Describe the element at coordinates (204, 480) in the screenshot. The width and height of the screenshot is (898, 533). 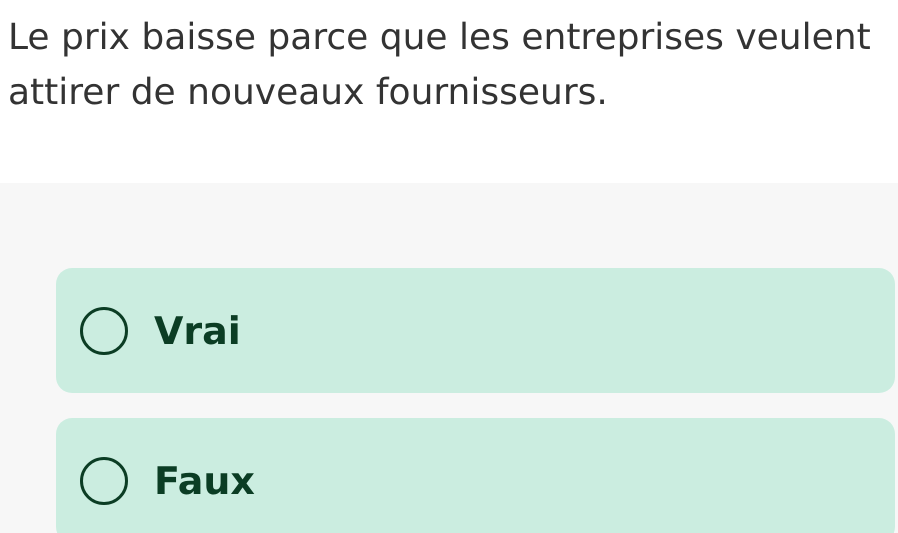
I see `option-label: Faux` at that location.